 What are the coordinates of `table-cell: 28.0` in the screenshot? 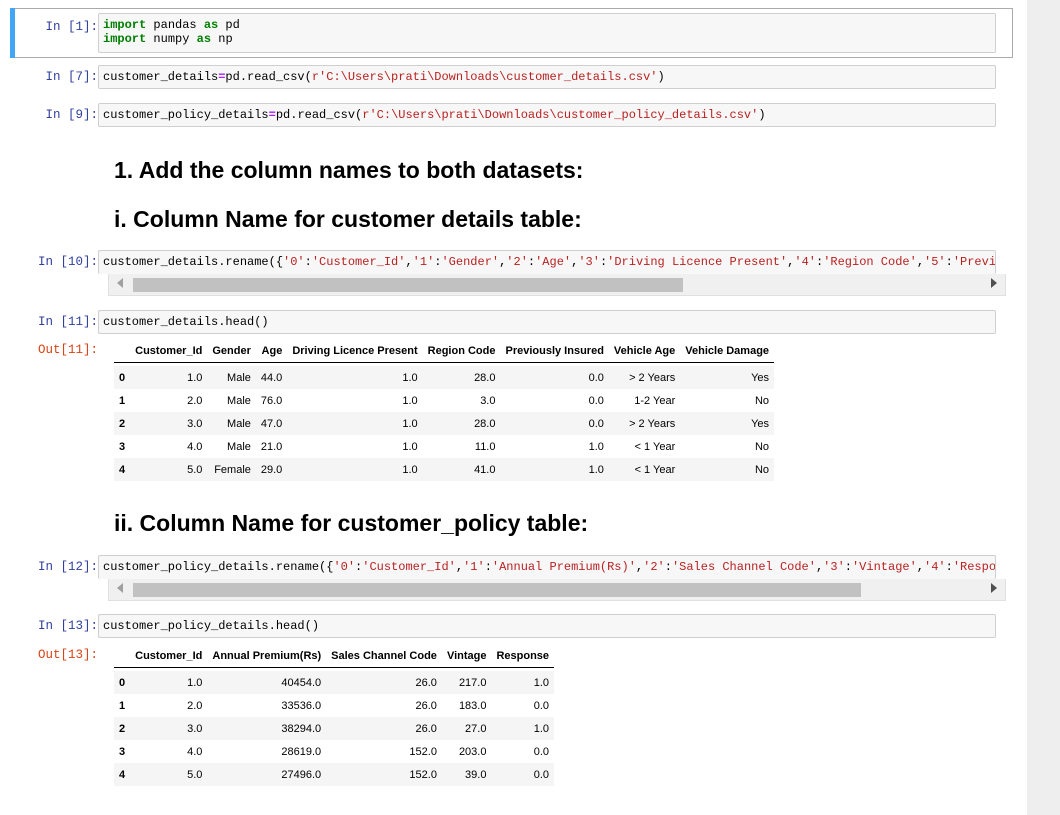 It's located at (461, 423).